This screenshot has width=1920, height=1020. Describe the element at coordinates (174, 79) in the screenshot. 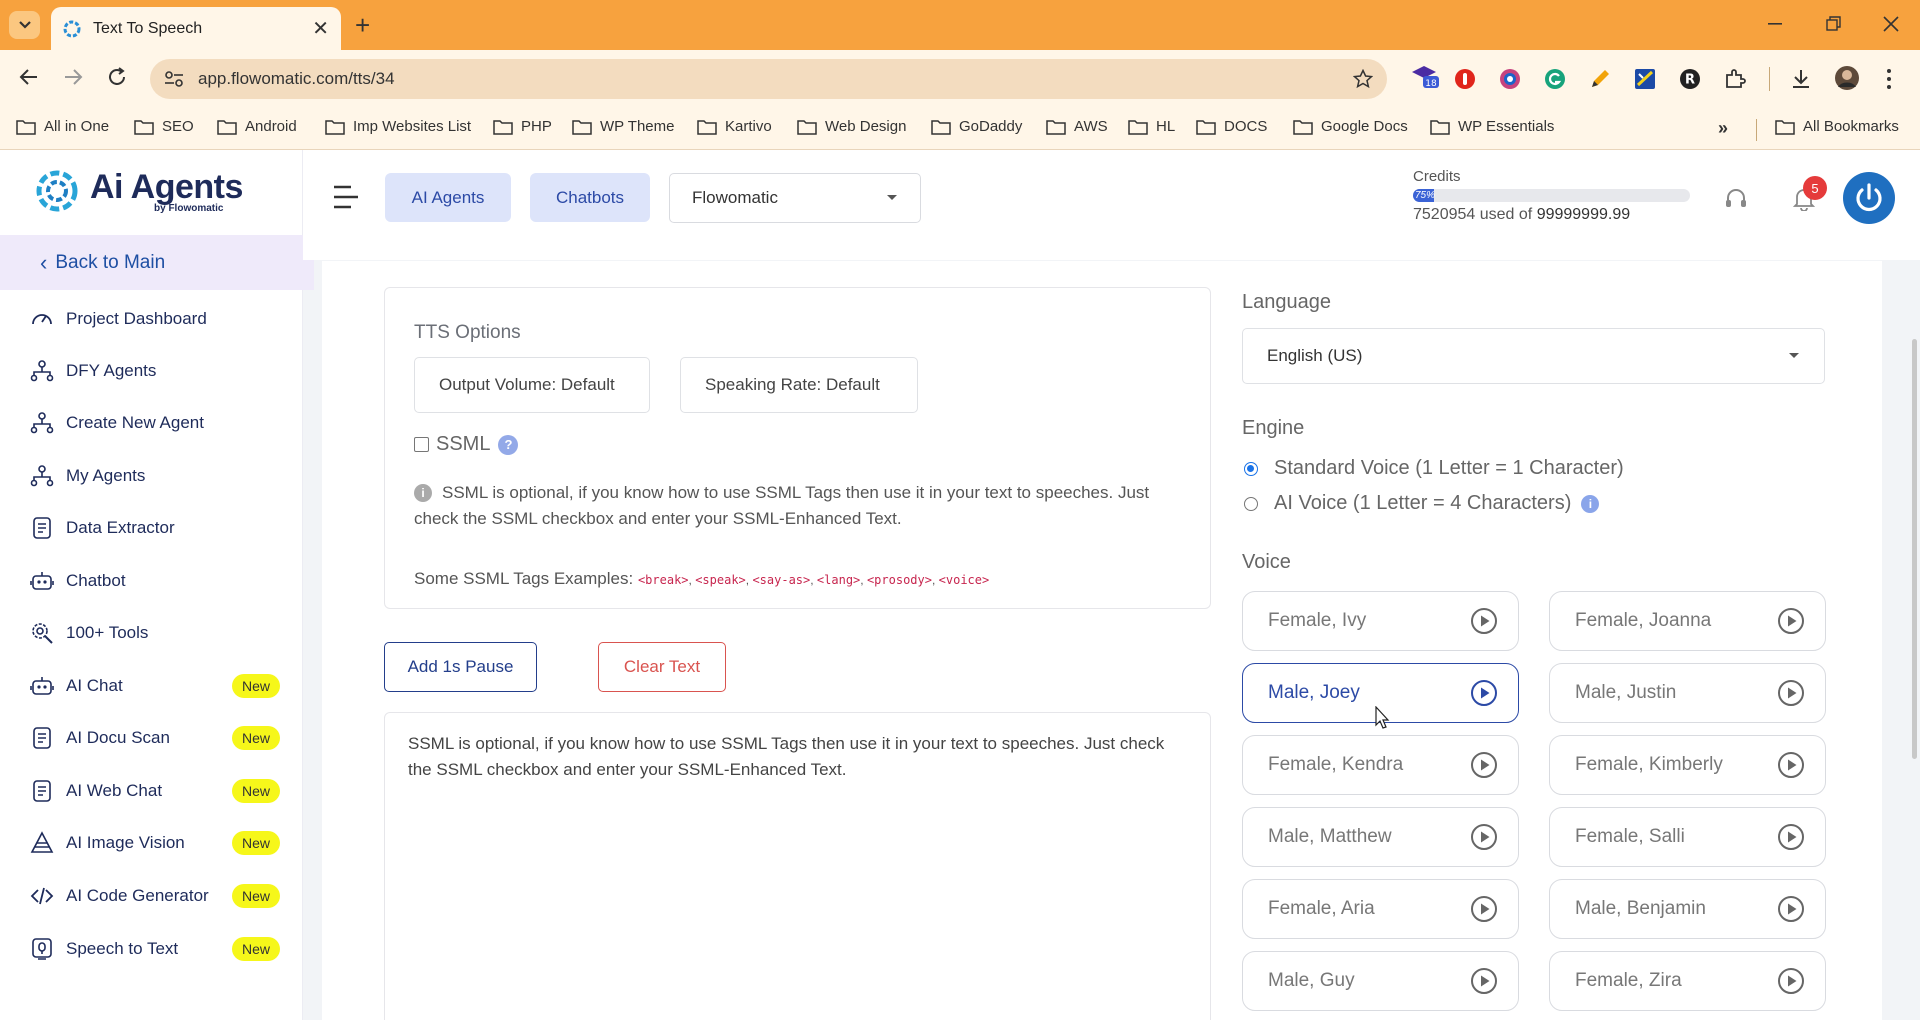

I see `site-settings-icon` at that location.